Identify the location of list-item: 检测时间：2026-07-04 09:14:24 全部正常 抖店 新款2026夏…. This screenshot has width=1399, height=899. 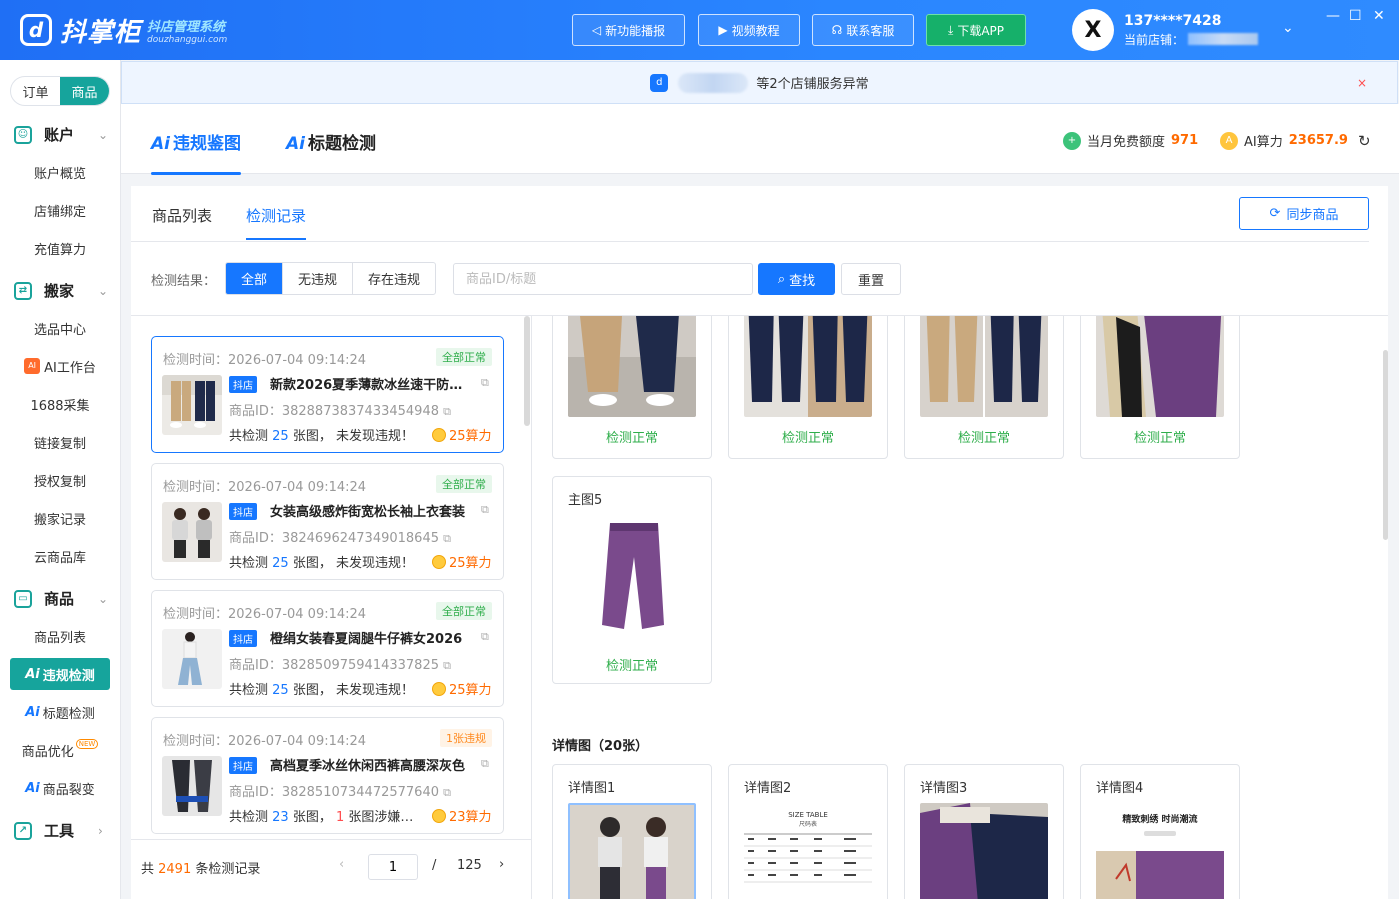
(327, 394).